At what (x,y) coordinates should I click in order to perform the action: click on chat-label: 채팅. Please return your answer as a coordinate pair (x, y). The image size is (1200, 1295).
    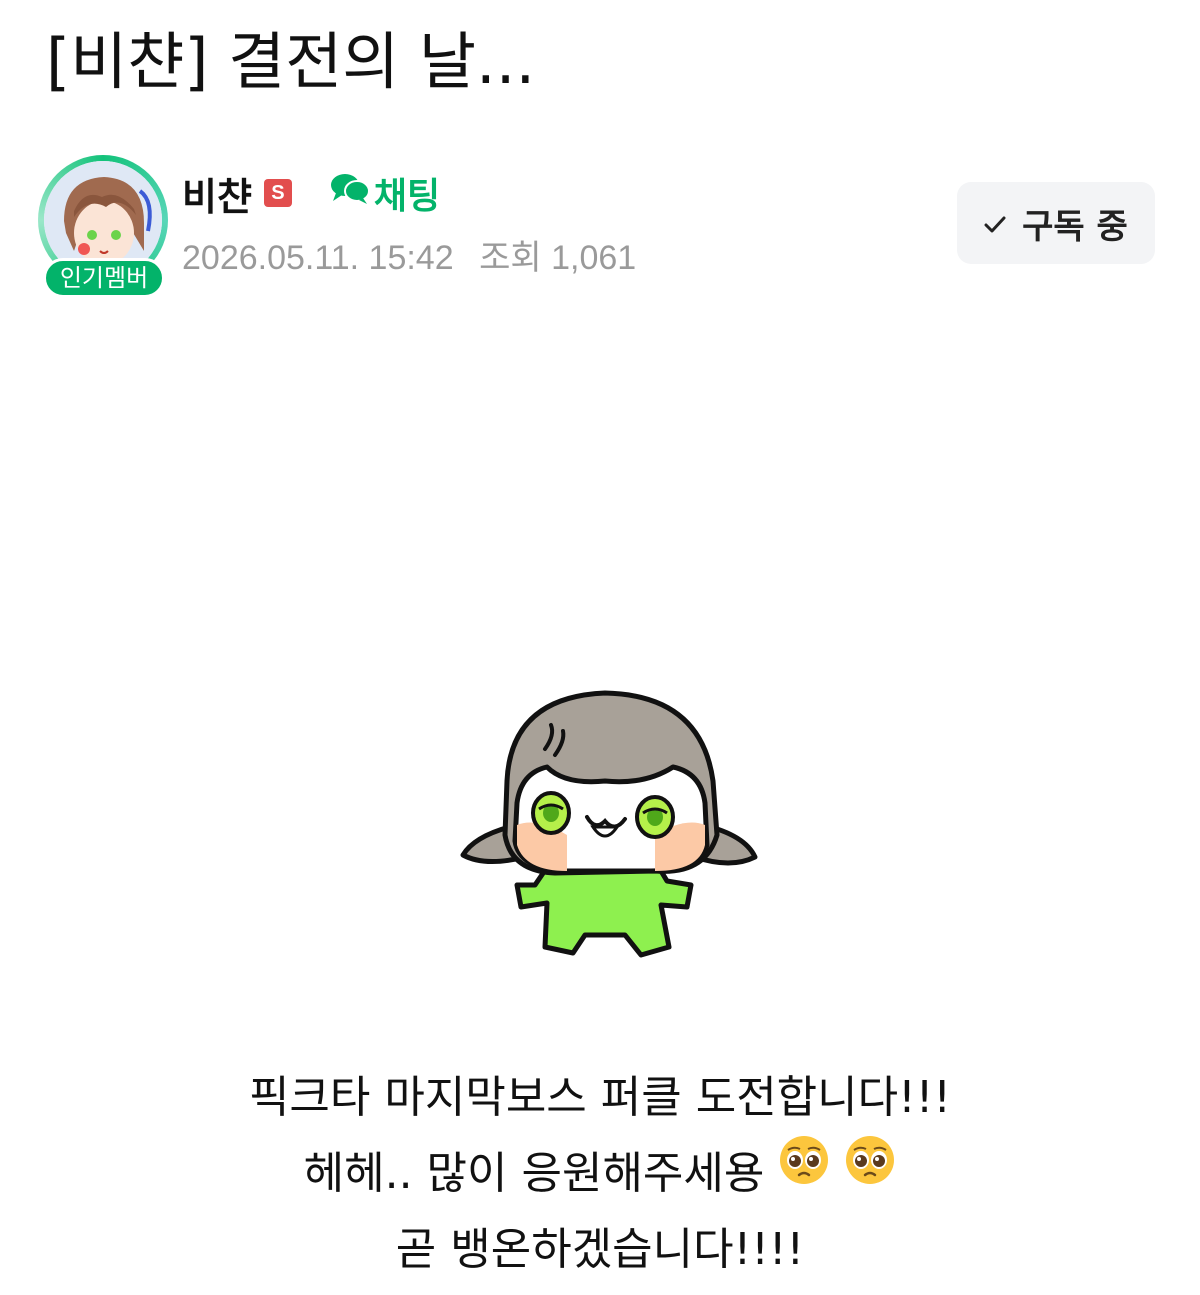
    Looking at the image, I should click on (407, 196).